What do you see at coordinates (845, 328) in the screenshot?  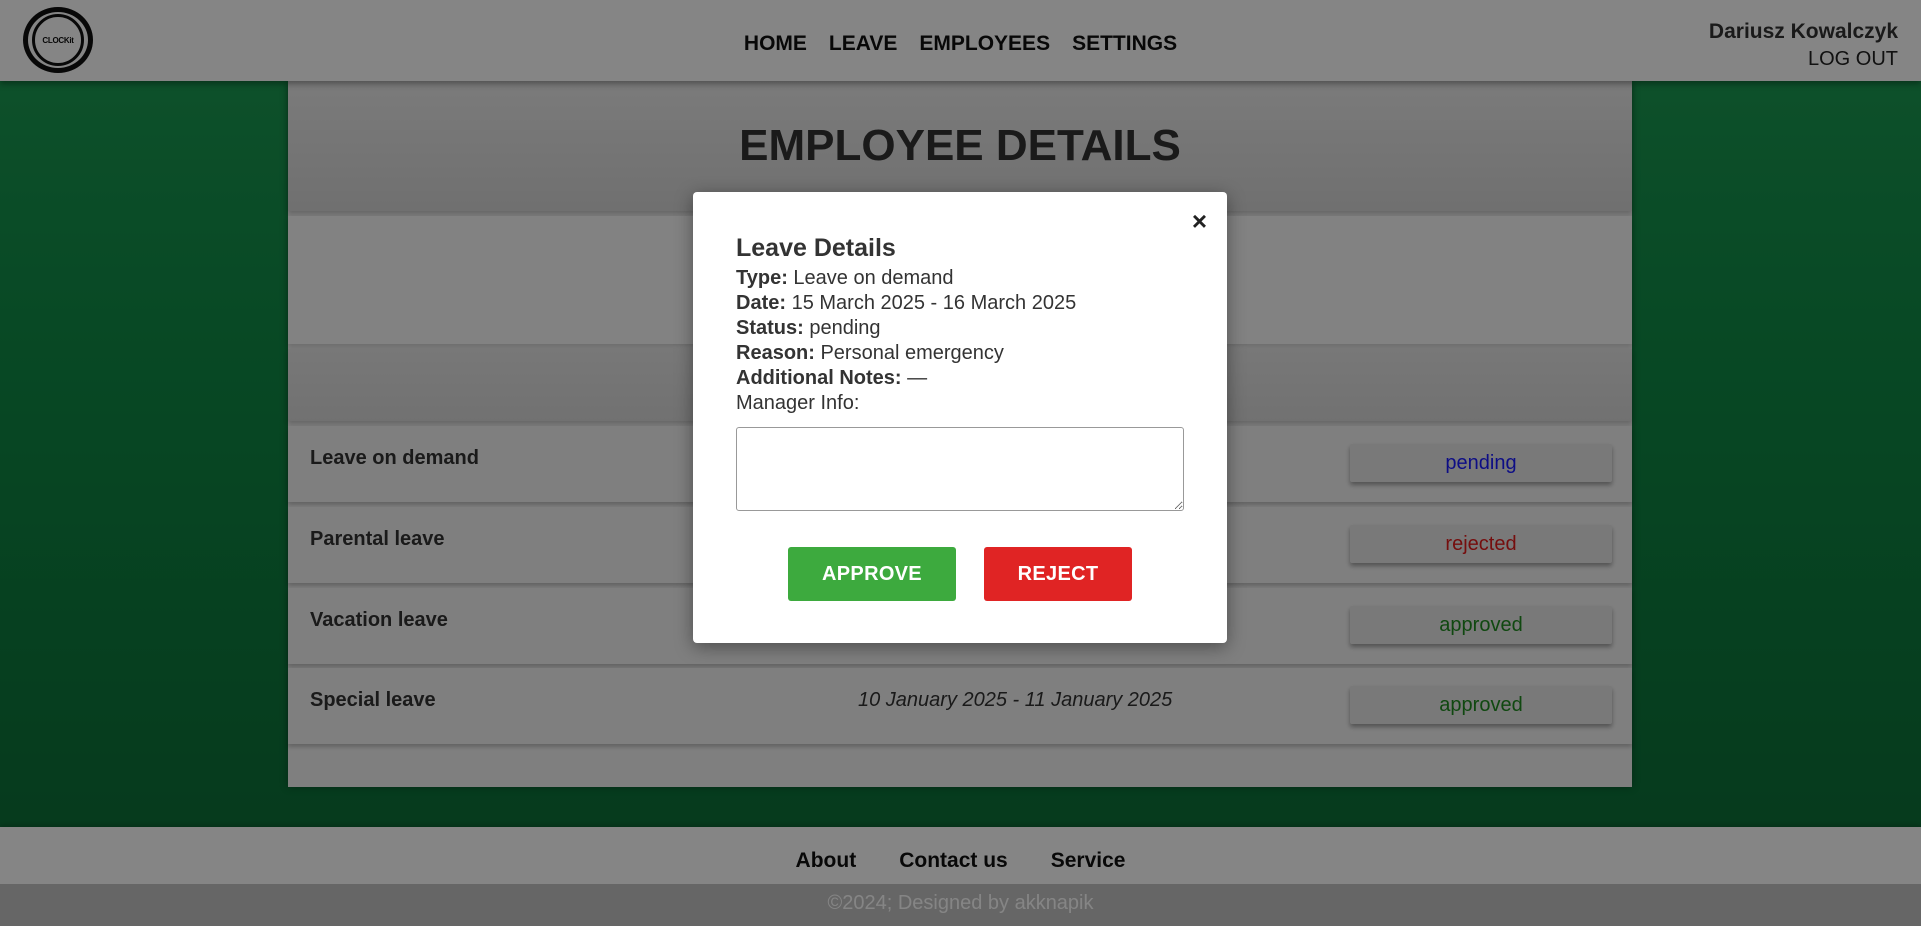 I see `status-value: pending` at bounding box center [845, 328].